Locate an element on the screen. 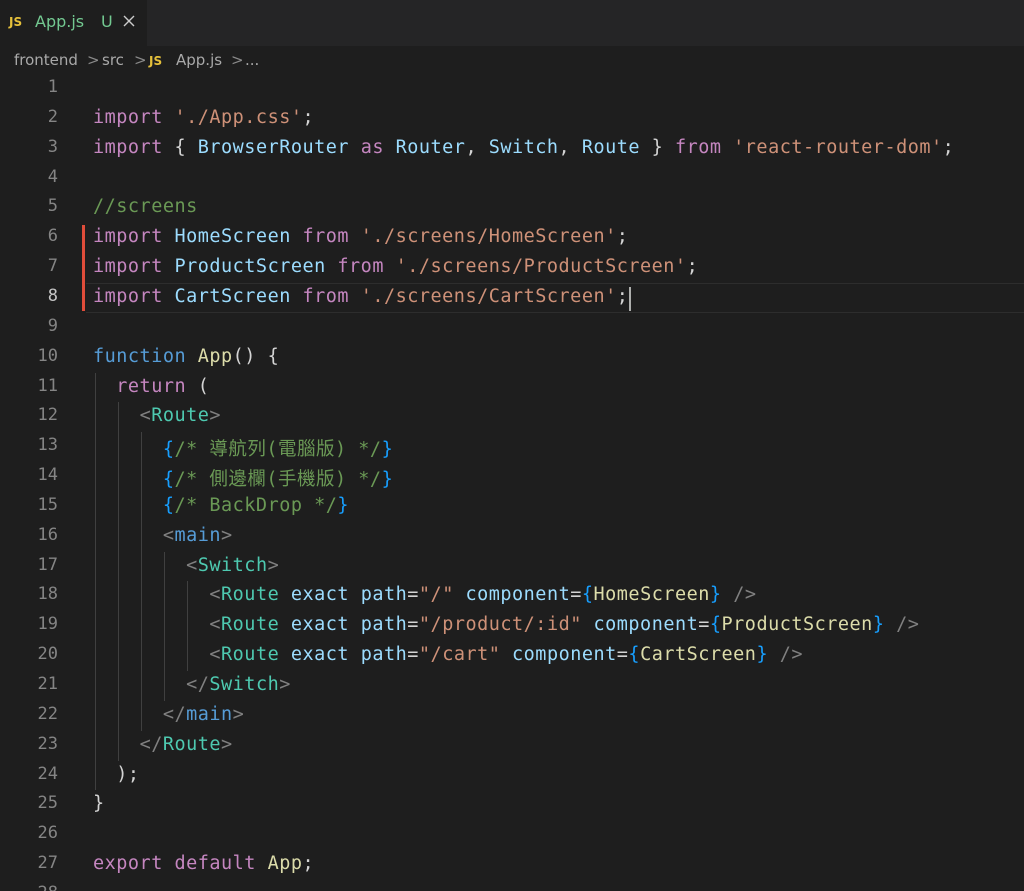 The image size is (1024, 891). line-number: 3 is located at coordinates (52, 146).